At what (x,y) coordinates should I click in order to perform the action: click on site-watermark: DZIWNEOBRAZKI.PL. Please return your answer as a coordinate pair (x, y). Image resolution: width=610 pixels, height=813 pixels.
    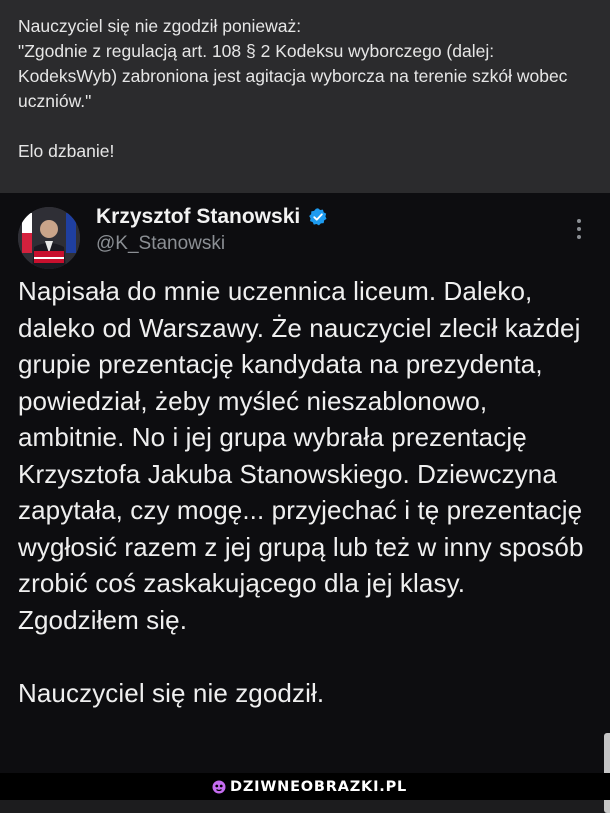
    Looking at the image, I should click on (309, 787).